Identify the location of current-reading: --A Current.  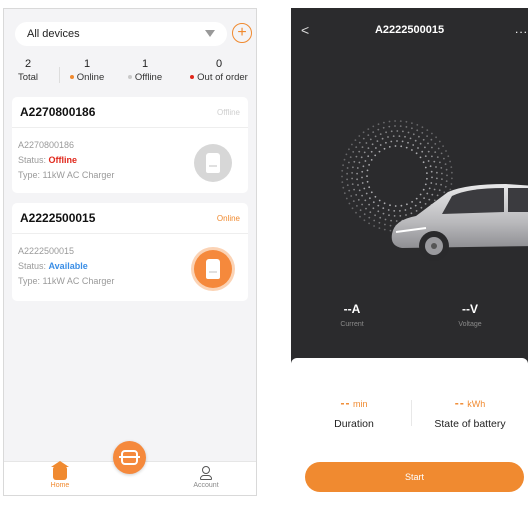
(352, 315).